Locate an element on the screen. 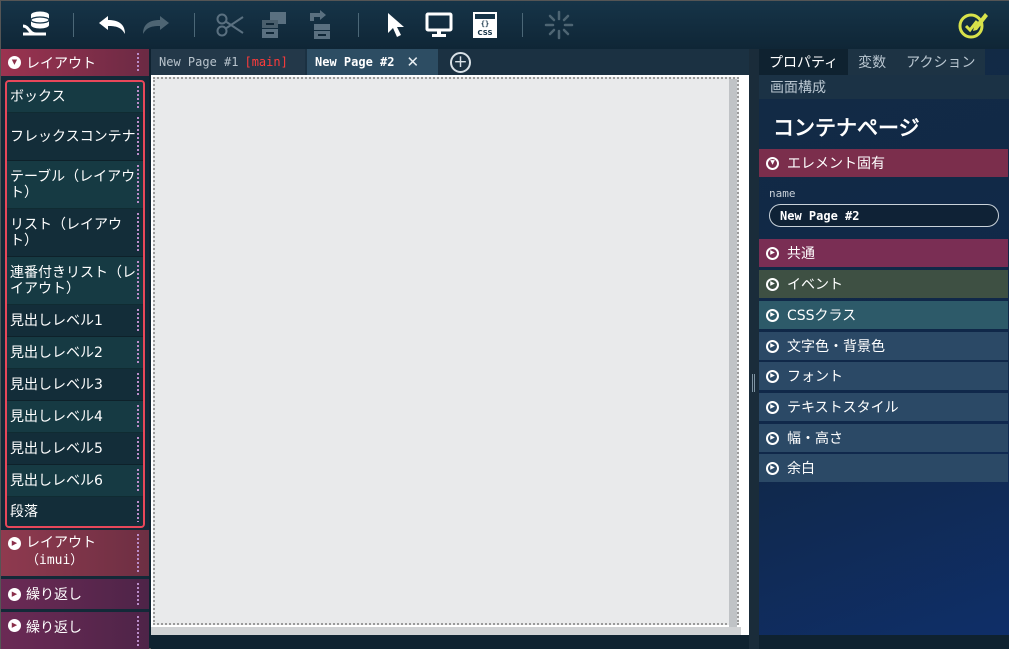  close-icon: ✕ is located at coordinates (412, 62).